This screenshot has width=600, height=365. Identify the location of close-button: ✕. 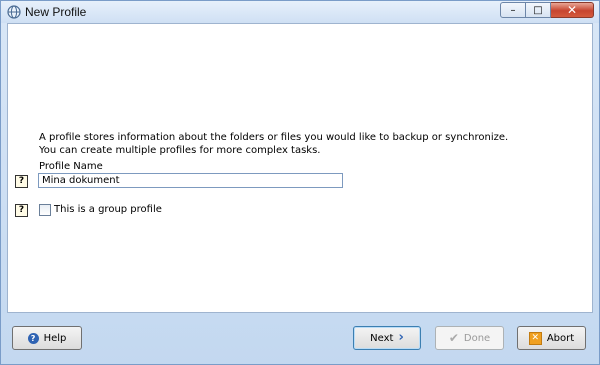
(572, 10).